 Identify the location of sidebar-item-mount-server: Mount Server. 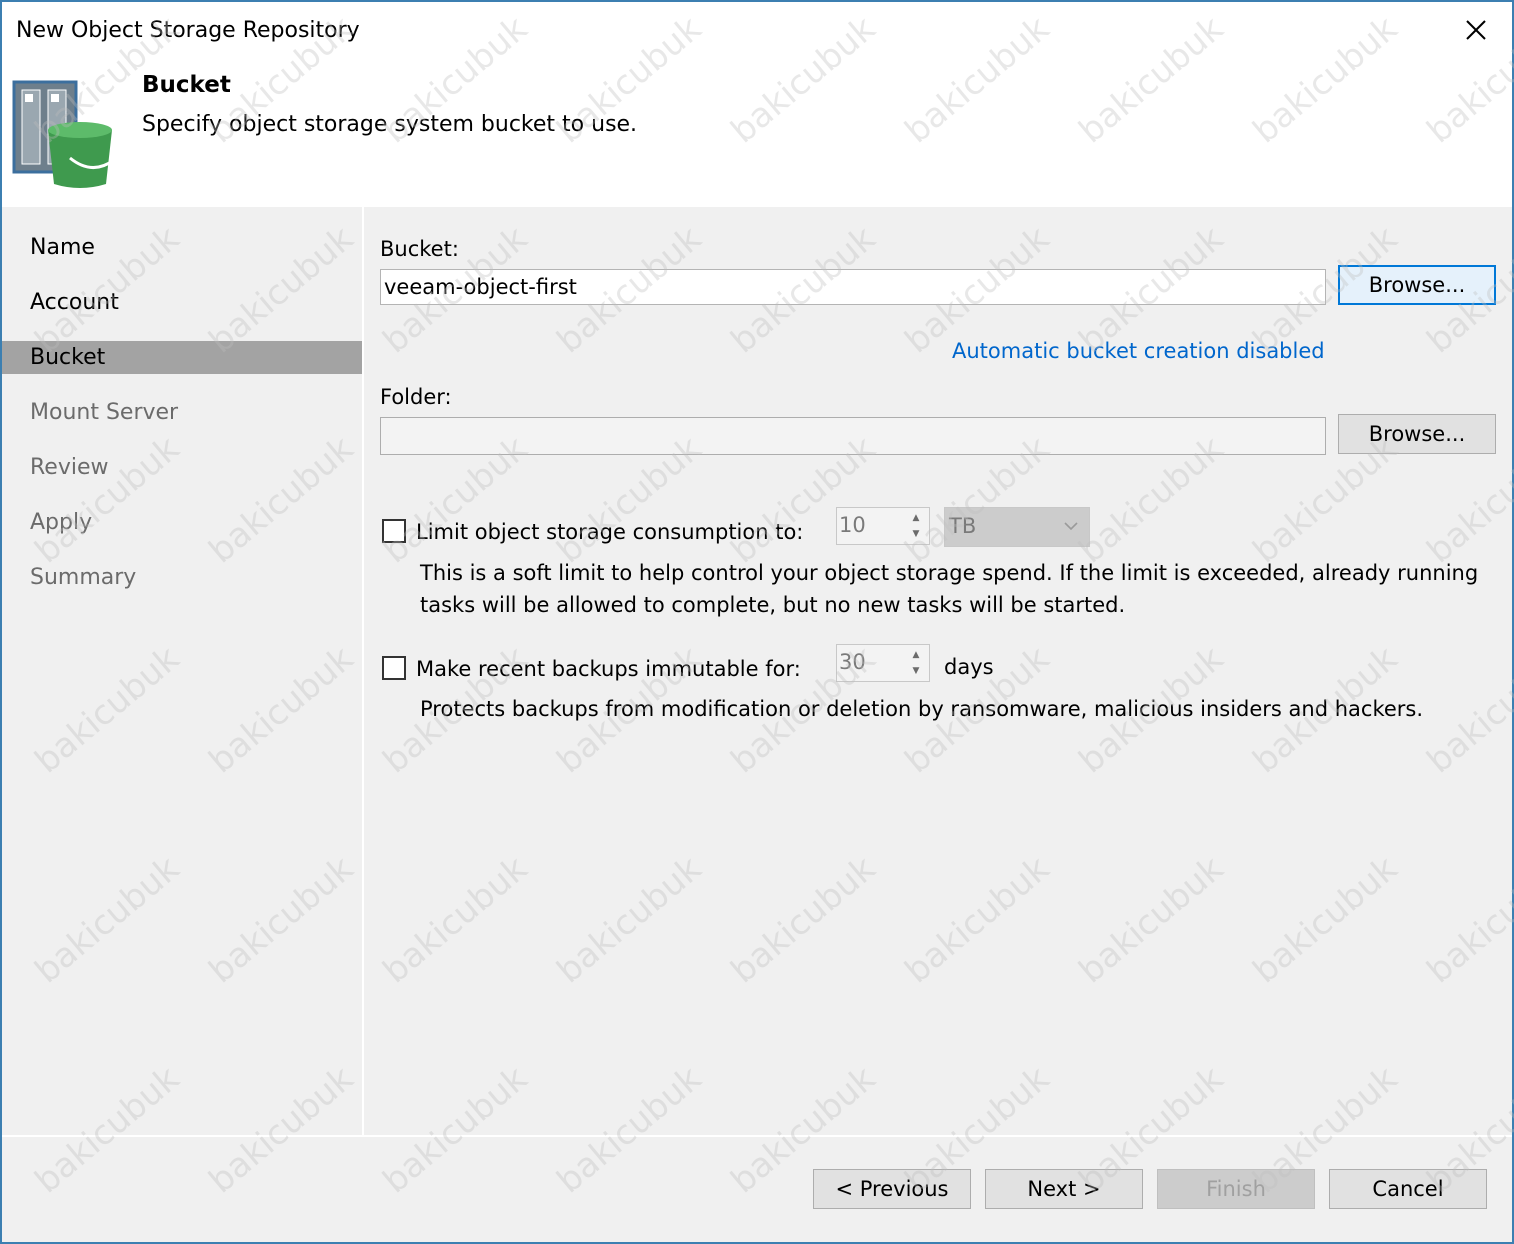
(182, 412).